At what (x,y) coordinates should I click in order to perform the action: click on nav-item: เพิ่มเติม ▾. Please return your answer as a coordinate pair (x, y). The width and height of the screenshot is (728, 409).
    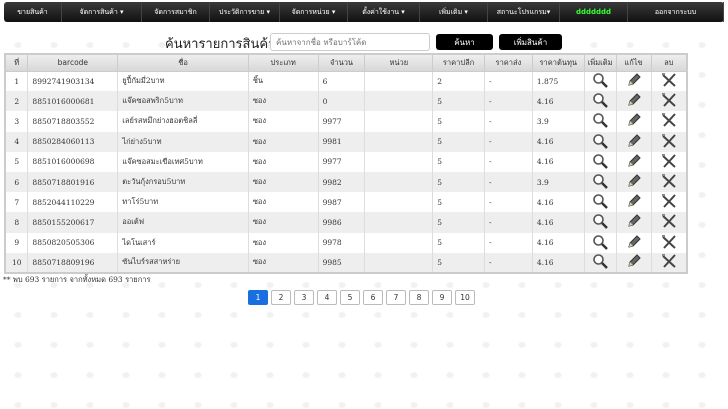
    Looking at the image, I should click on (454, 12).